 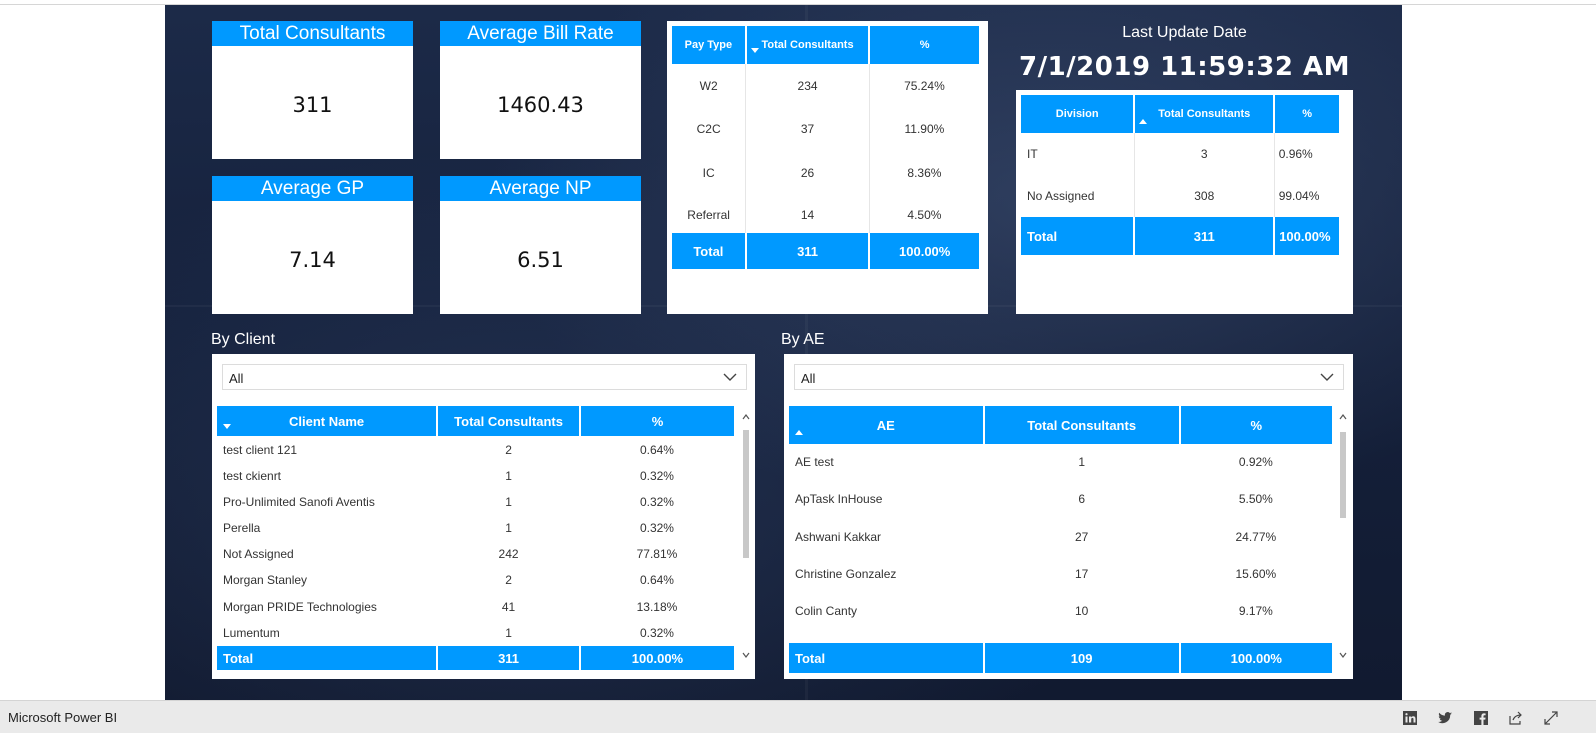 I want to click on table-row: Pro-Unlimited Sanofi Aventis 1 0.32%, so click(x=475, y=501).